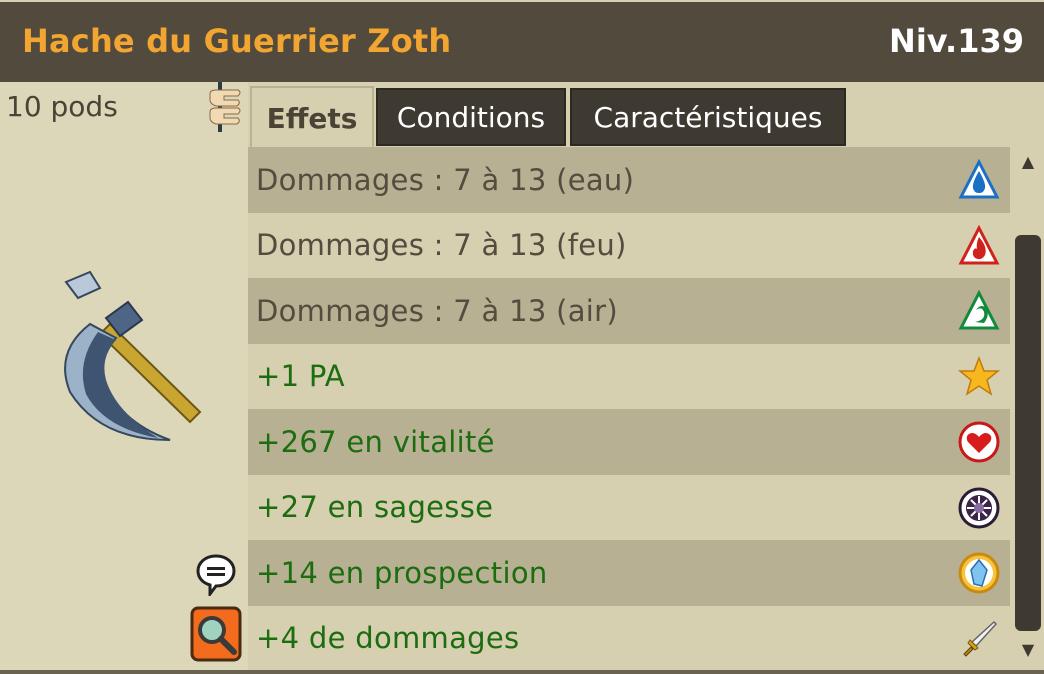  I want to click on wisdom-icon, so click(979, 507).